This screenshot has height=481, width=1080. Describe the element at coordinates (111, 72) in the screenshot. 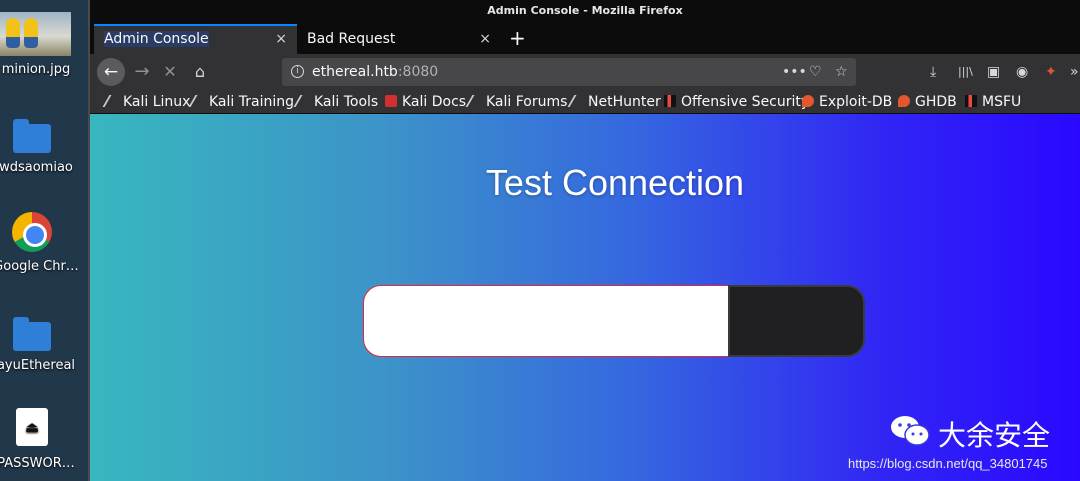

I see `back-button: ←` at that location.